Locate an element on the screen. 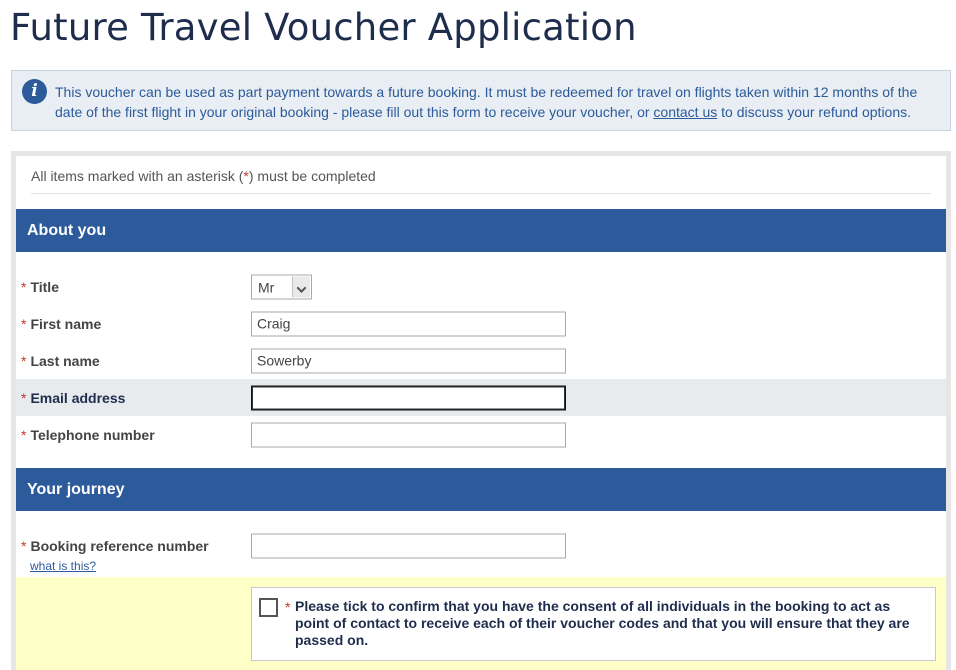  page-title: Future Travel Voucher Application is located at coordinates (323, 27).